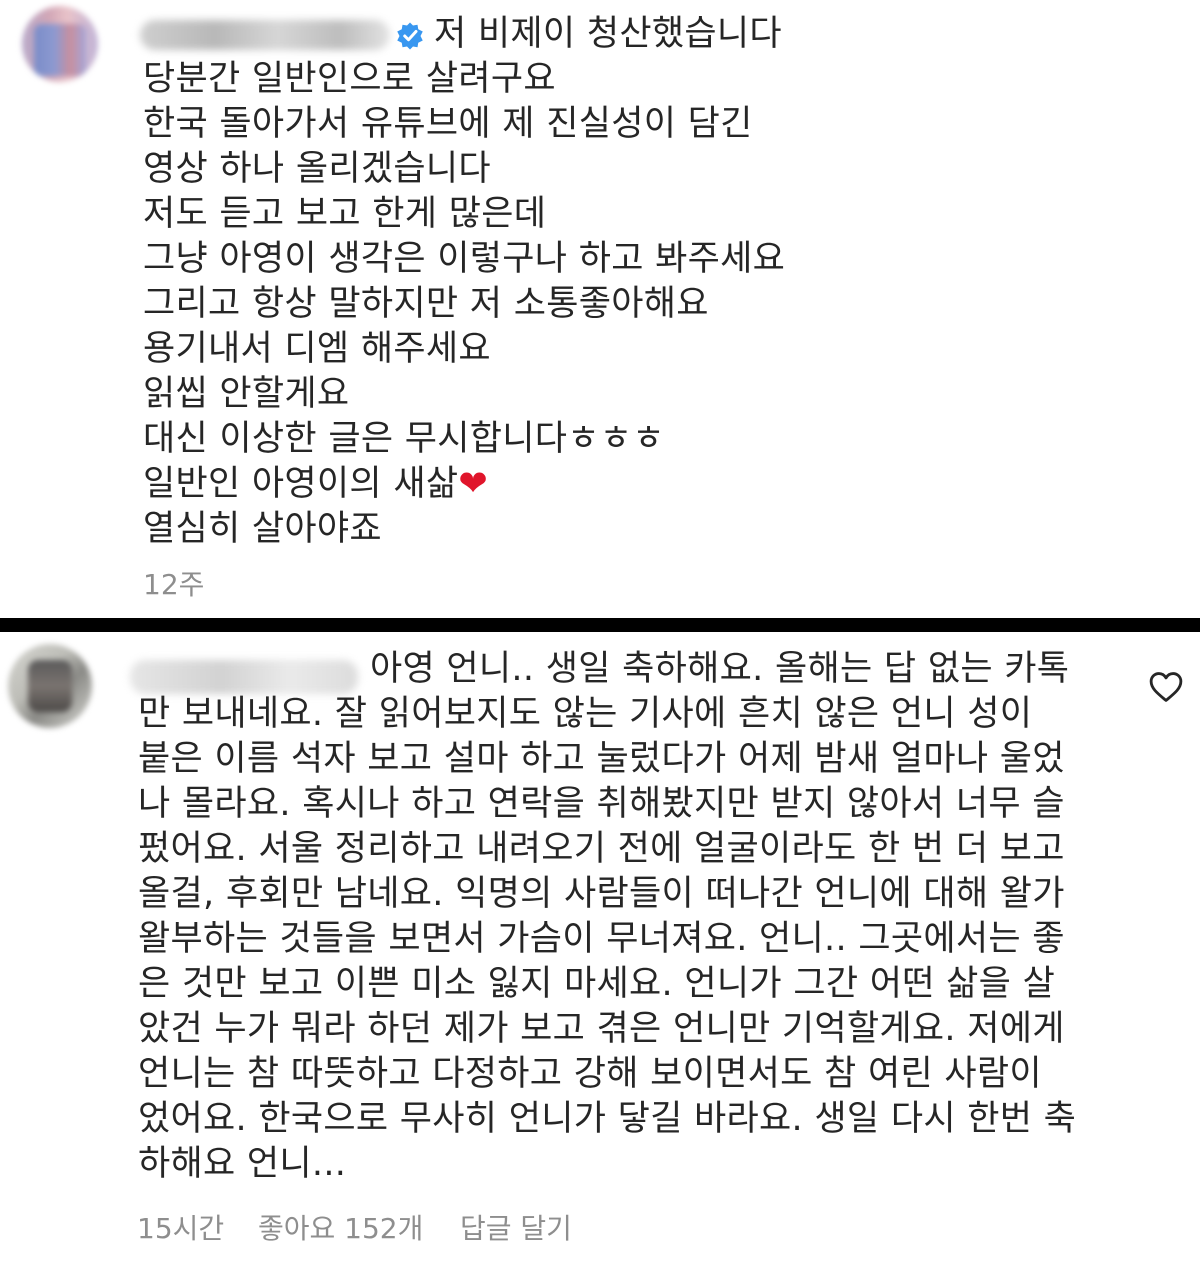 This screenshot has width=1200, height=1268. What do you see at coordinates (607, 1119) in the screenshot?
I see `comment-line: 었어요. 한국으로 무사히 언니가 닿길 바라요. 생일 다시 한번 축` at bounding box center [607, 1119].